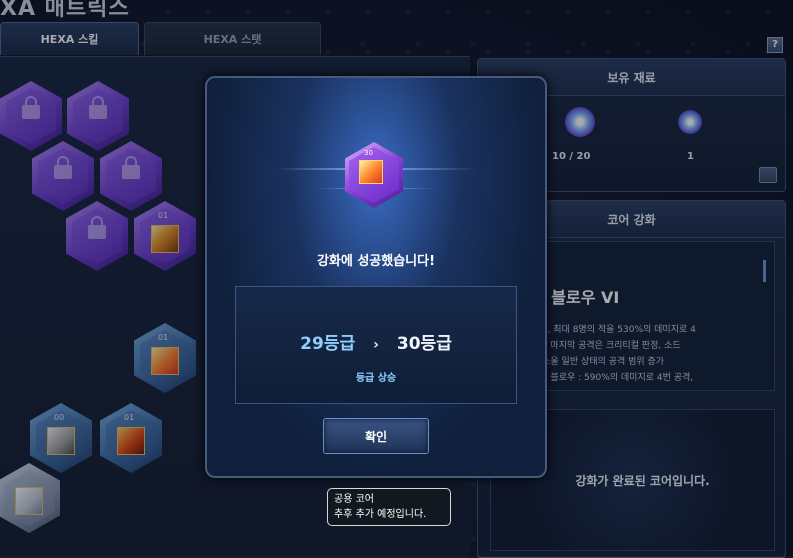 The image size is (793, 558). Describe the element at coordinates (376, 378) in the screenshot. I see `grade-up-caption: 등급 상승` at that location.